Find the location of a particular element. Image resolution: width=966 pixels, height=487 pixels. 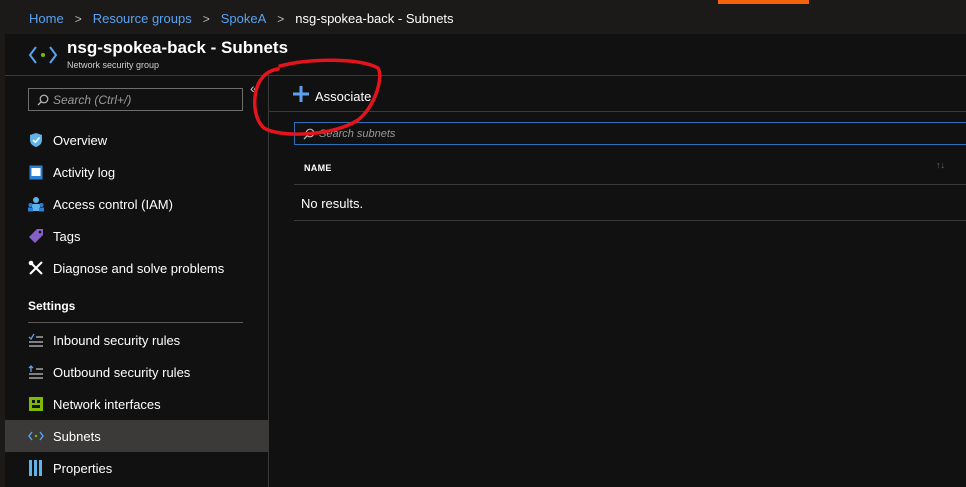

plus-icon is located at coordinates (301, 96).